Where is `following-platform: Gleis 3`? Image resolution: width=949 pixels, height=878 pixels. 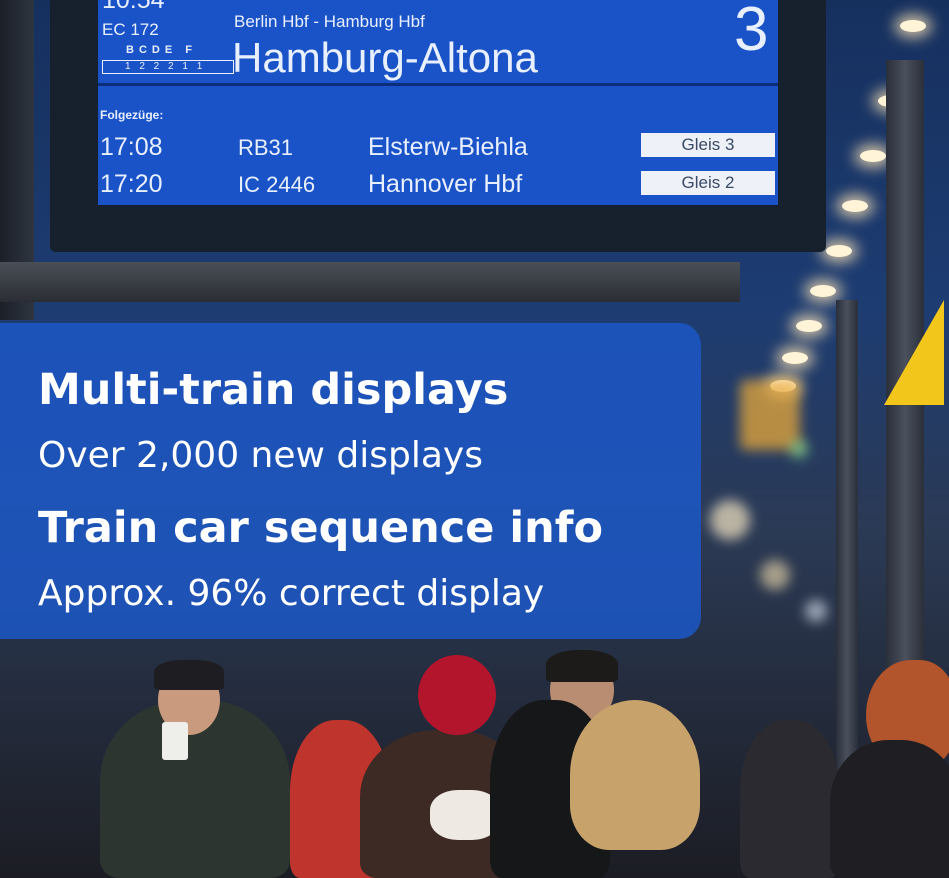 following-platform: Gleis 3 is located at coordinates (708, 145).